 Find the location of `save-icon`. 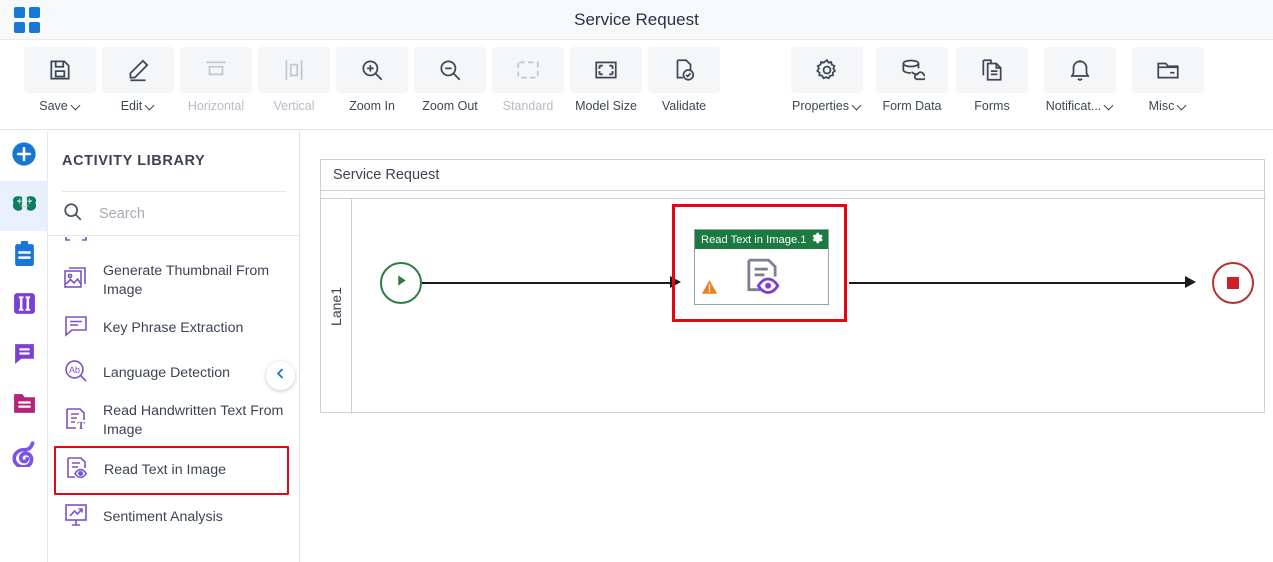

save-icon is located at coordinates (60, 70).